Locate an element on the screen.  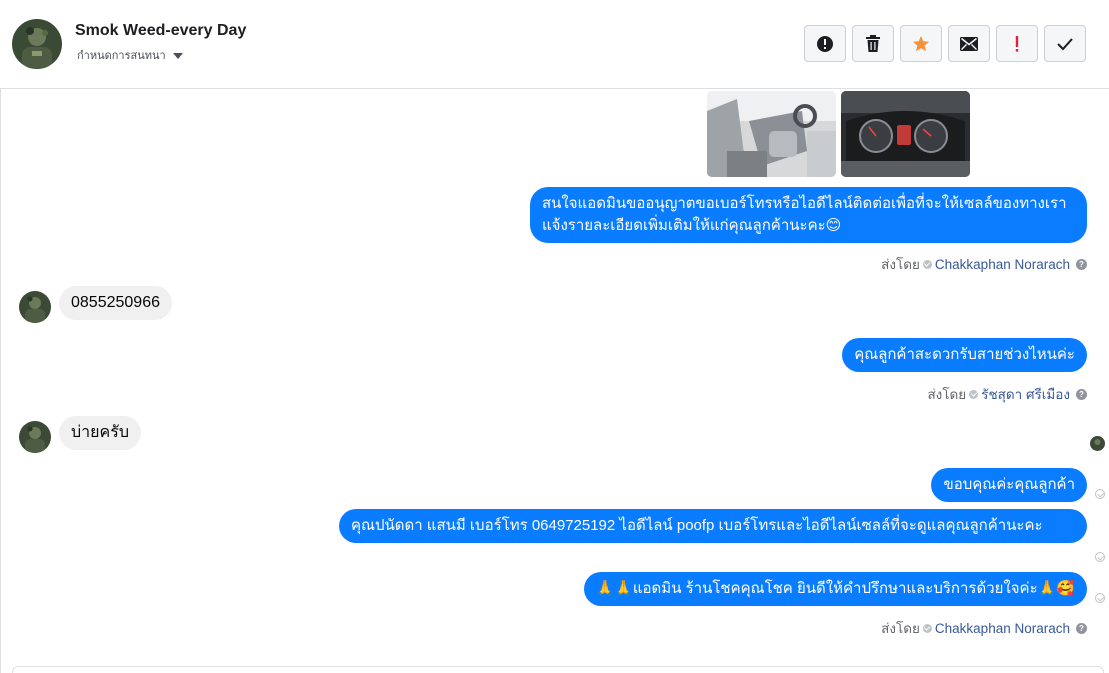
sender-name: รัชสุดา ศรีเมือง is located at coordinates (1025, 394).